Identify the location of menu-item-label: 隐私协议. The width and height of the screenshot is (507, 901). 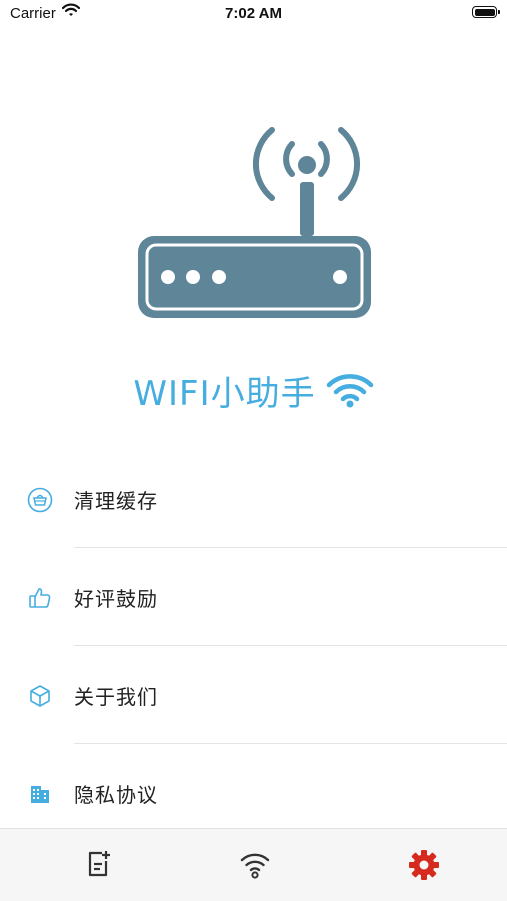
(116, 795).